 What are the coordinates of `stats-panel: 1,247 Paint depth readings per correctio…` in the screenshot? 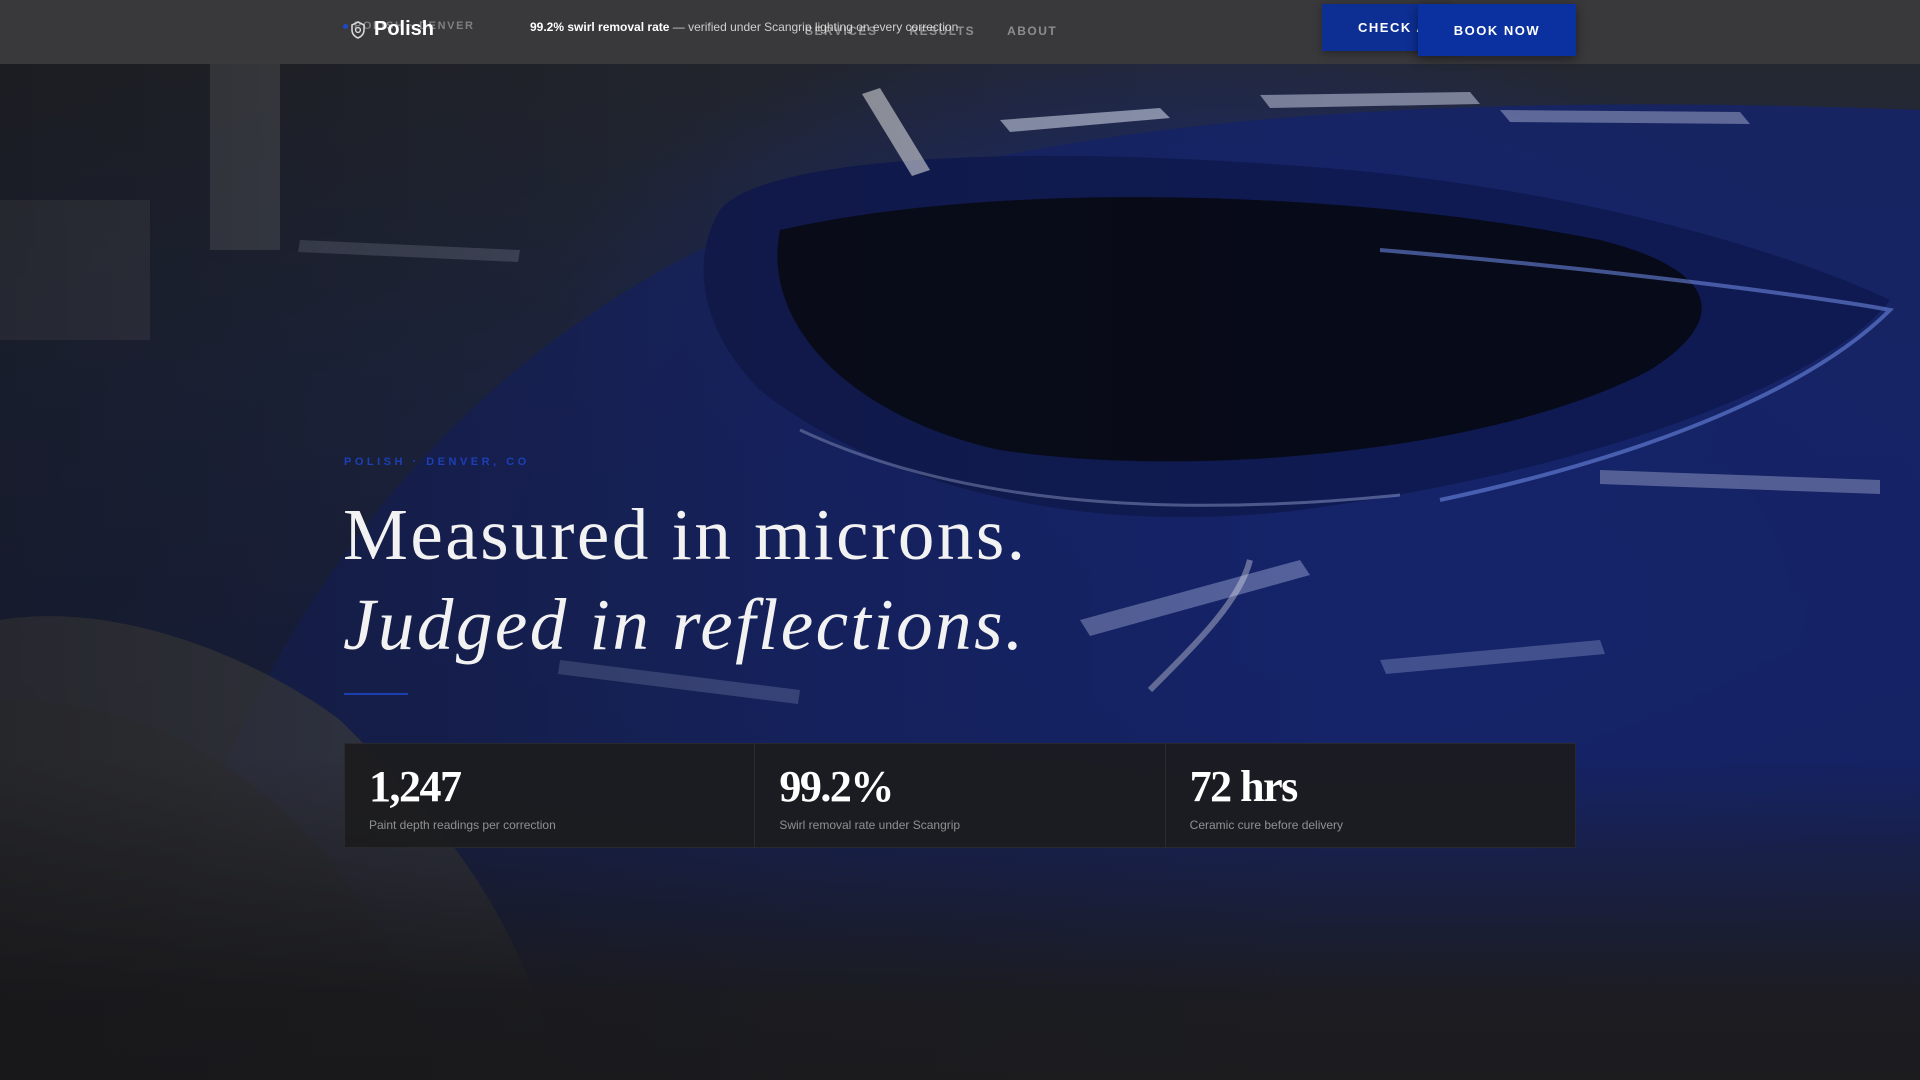 It's located at (960, 795).